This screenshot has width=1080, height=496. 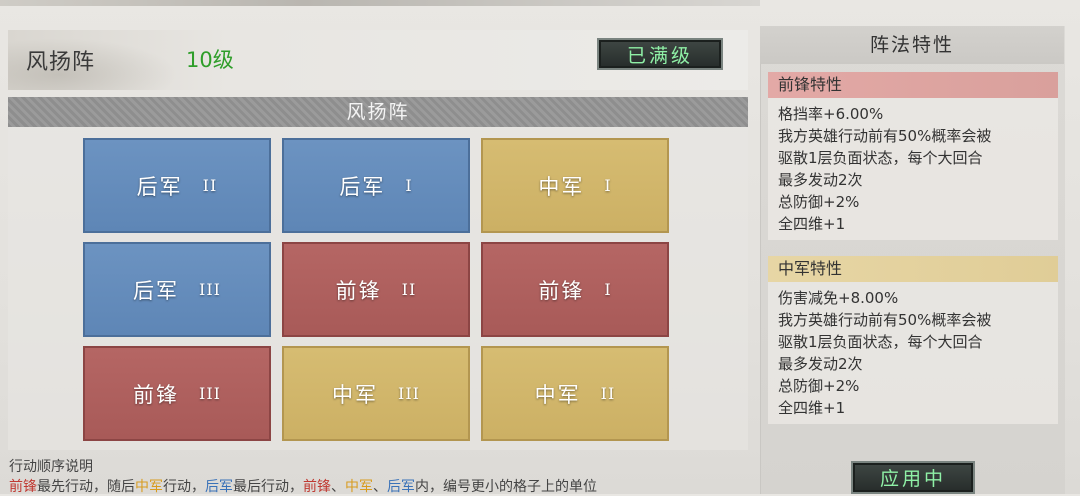 What do you see at coordinates (184, 487) in the screenshot?
I see `note-text: 行动，` at bounding box center [184, 487].